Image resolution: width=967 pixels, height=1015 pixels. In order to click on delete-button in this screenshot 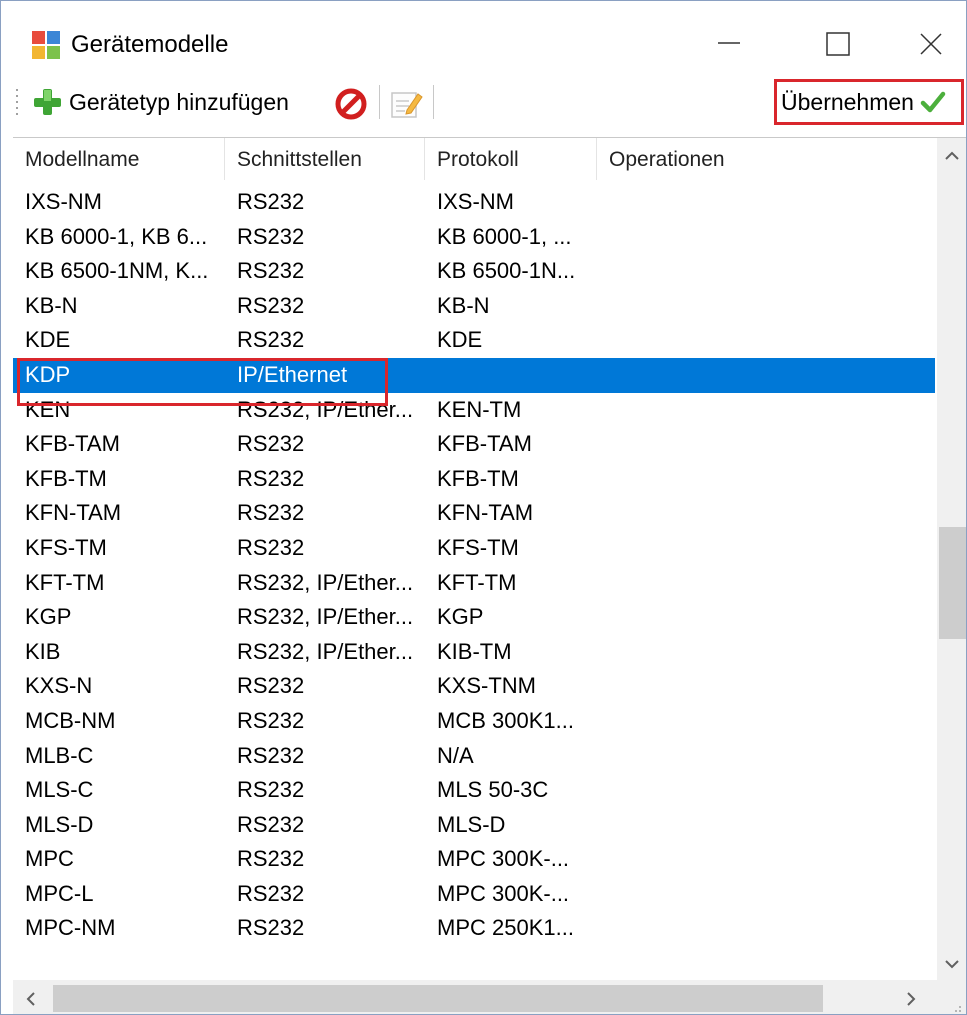, I will do `click(351, 104)`.